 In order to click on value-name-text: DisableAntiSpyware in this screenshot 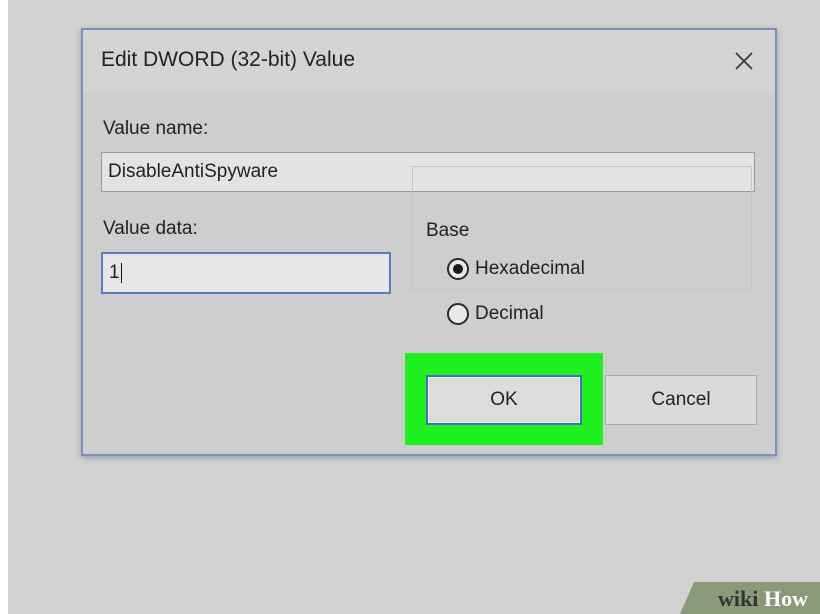, I will do `click(193, 171)`.